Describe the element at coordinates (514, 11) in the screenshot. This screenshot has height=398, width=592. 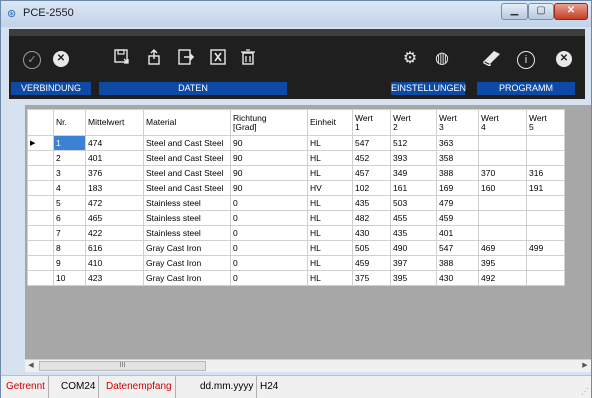
I see `minimize-button: ▁` at that location.